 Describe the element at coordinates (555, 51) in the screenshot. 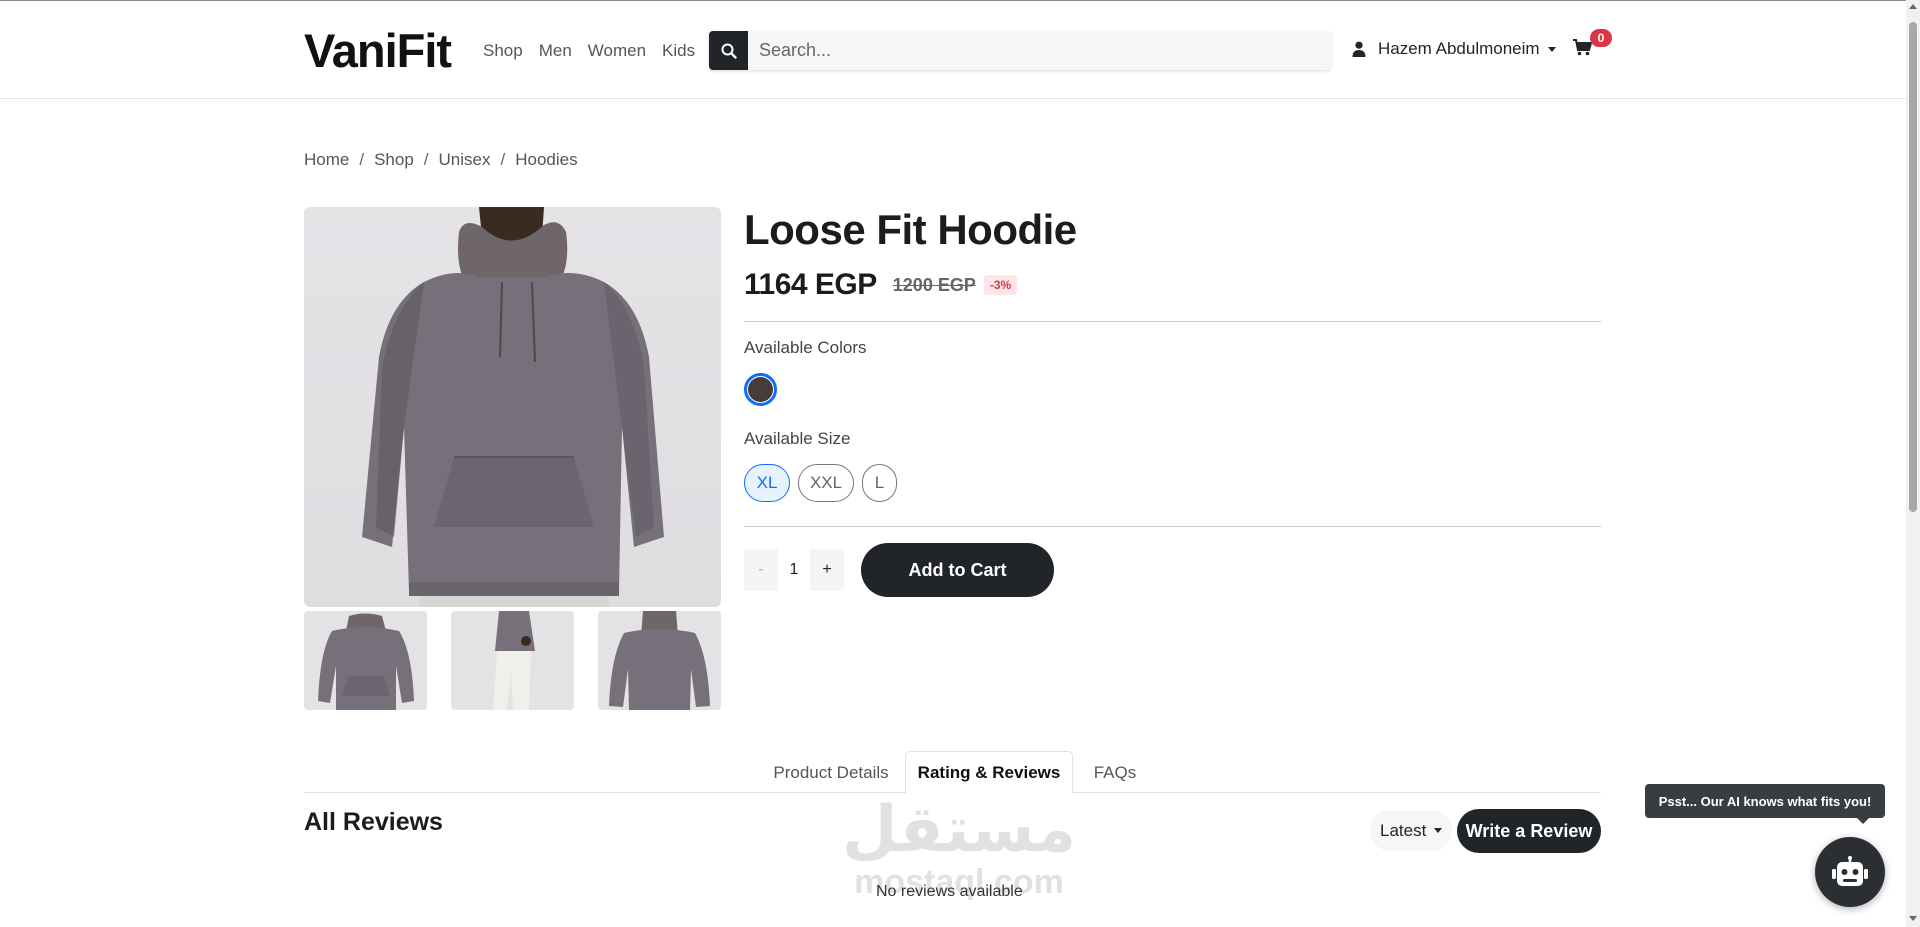

I see `nav-men: Men` at that location.